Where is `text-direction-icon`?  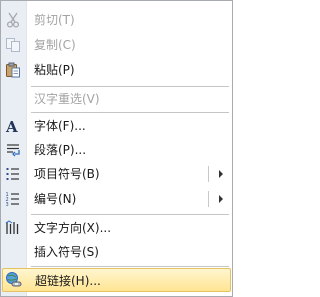
text-direction-icon is located at coordinates (13, 228).